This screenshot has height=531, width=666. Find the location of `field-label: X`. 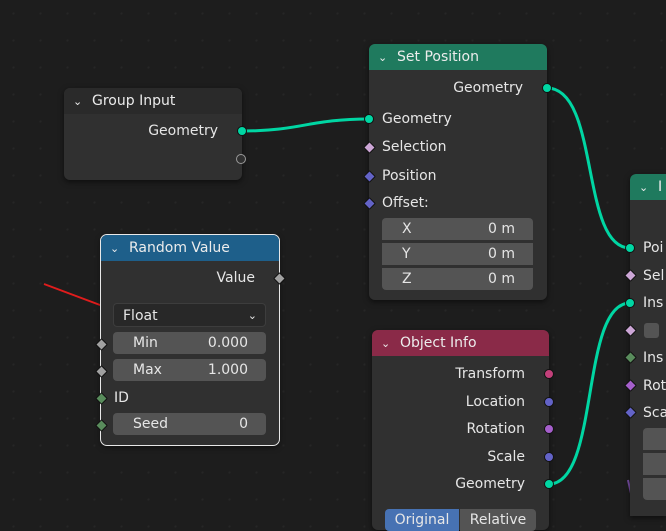

field-label: X is located at coordinates (407, 229).